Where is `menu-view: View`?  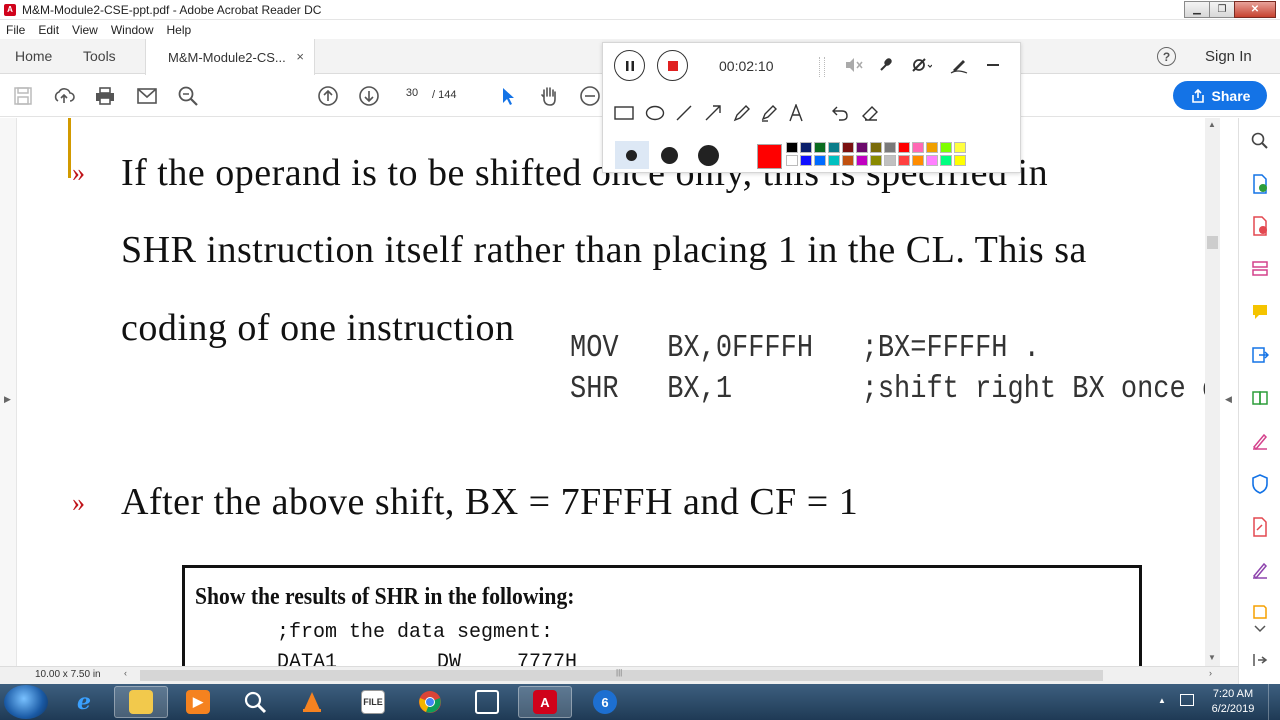
menu-view: View is located at coordinates (85, 30).